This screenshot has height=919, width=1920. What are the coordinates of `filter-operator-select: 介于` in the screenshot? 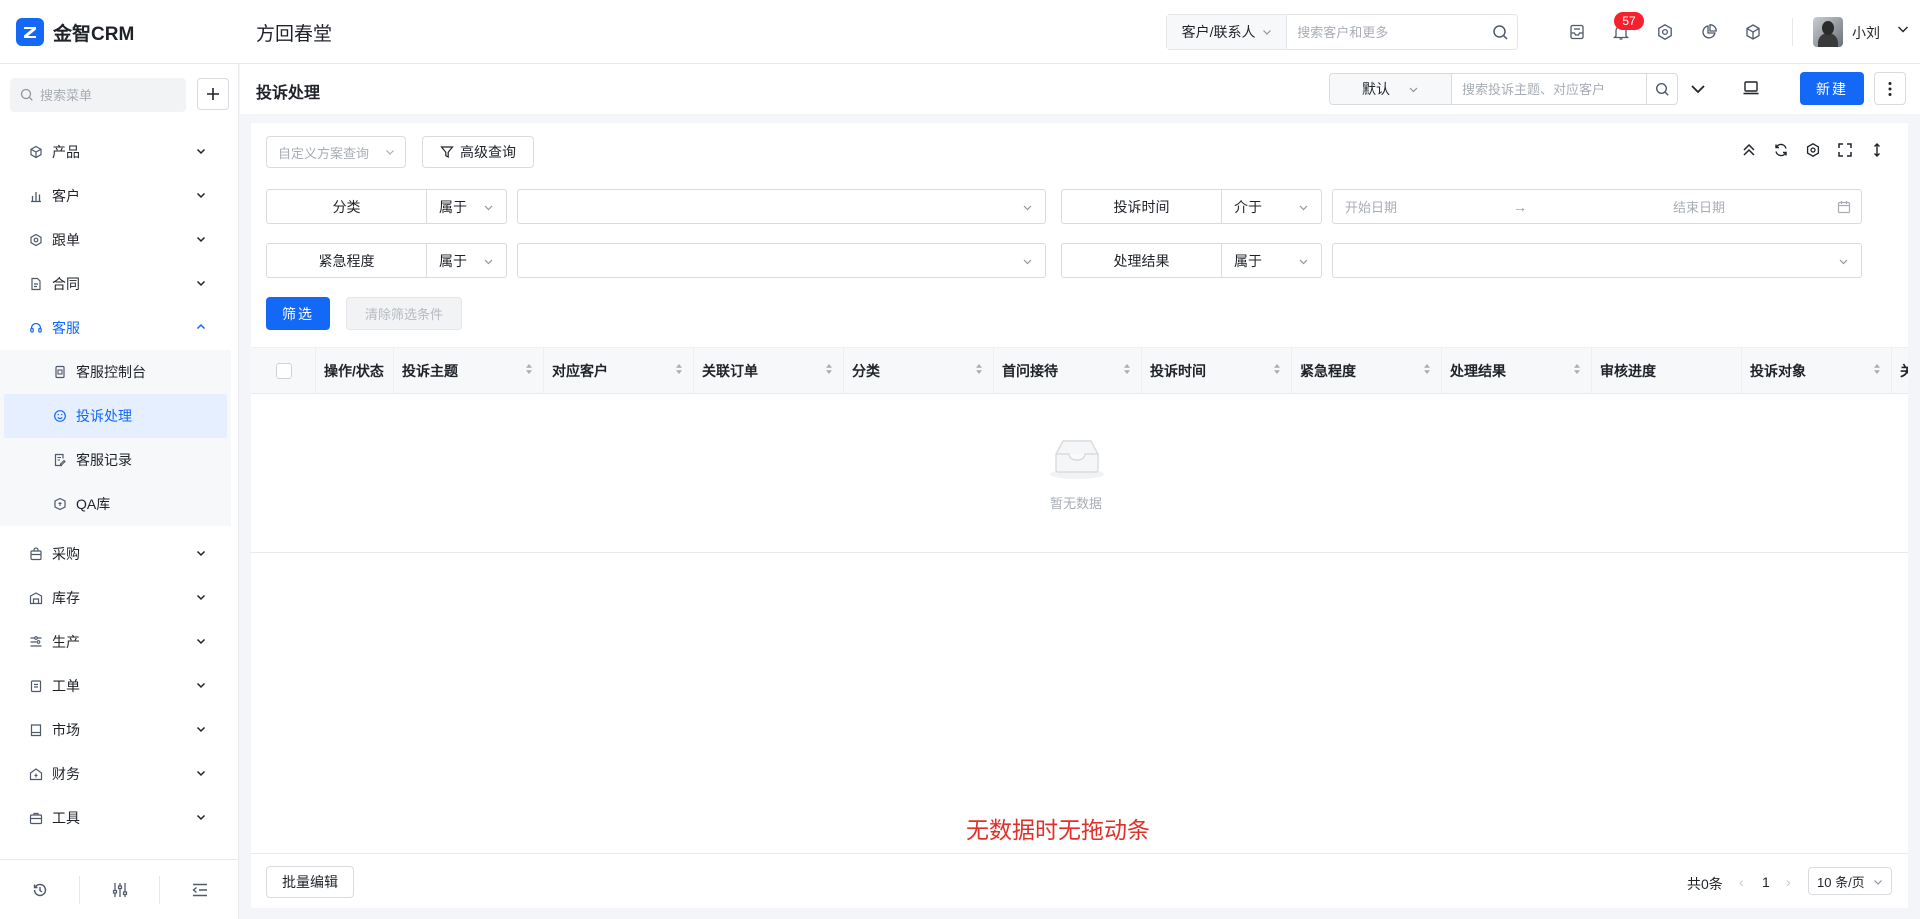 It's located at (1272, 206).